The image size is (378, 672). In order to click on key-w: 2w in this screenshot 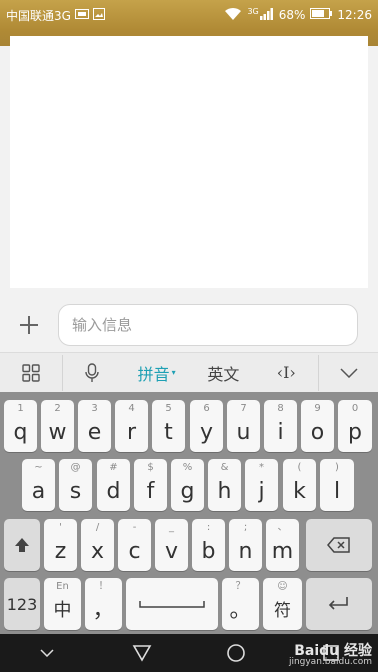, I will do `click(57, 426)`.